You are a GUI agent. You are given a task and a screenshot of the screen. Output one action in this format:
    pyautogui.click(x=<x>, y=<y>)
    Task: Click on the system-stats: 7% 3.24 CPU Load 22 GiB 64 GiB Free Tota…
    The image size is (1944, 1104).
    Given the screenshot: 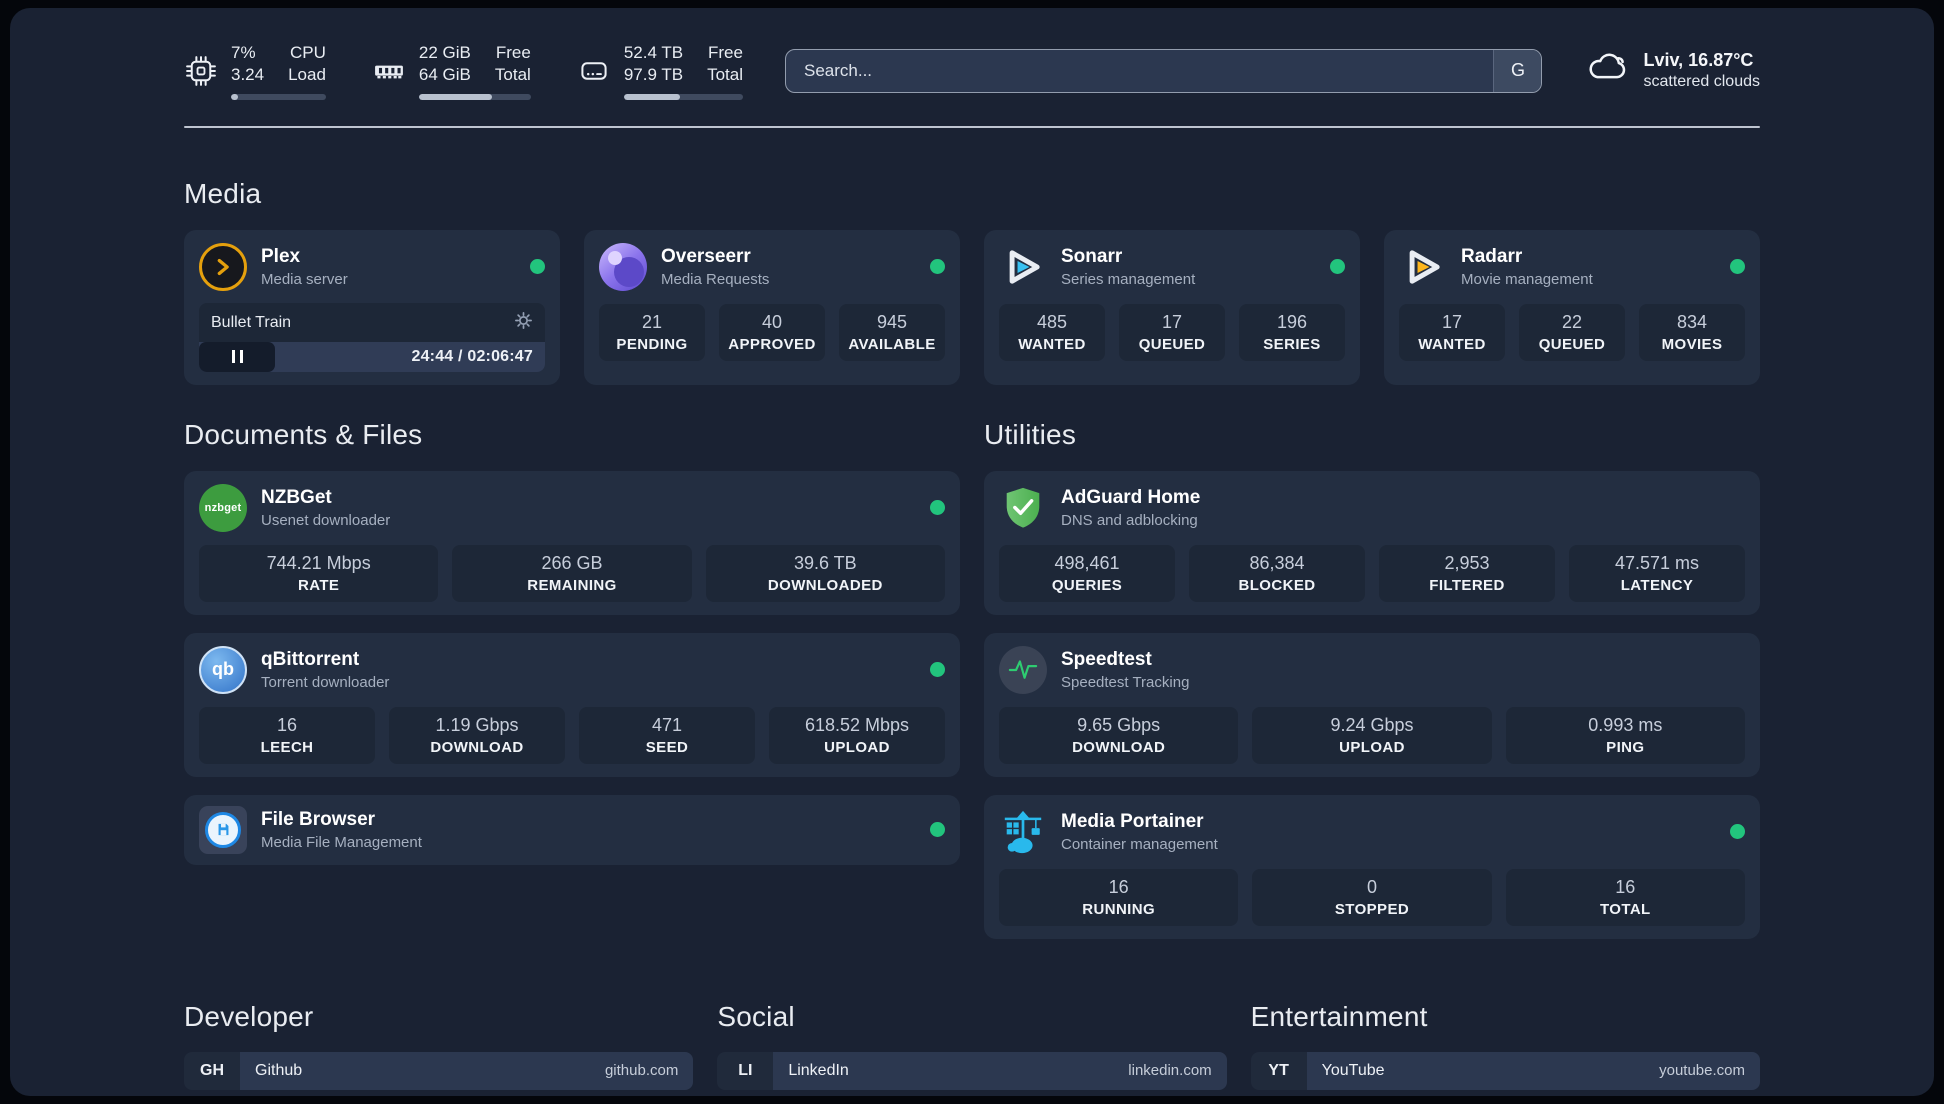 What is the action you would take?
    pyautogui.click(x=463, y=71)
    